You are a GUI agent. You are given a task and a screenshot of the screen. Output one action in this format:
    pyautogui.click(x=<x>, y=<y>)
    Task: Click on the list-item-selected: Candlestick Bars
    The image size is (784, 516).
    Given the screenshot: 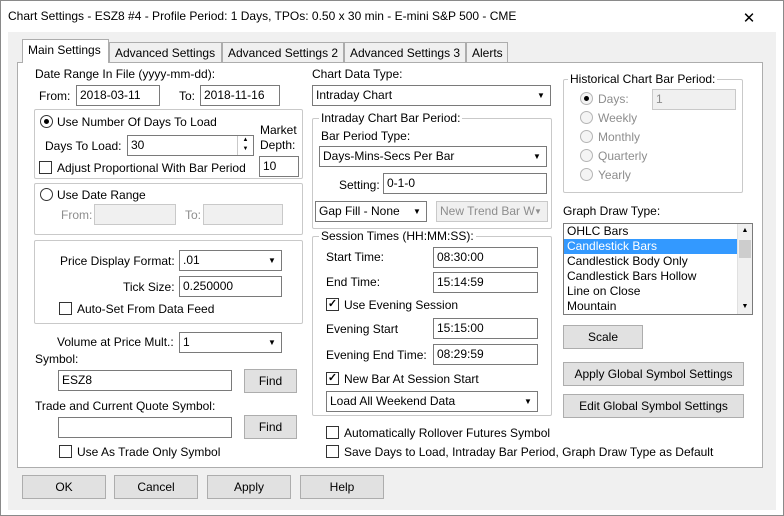 What is the action you would take?
    pyautogui.click(x=658, y=246)
    